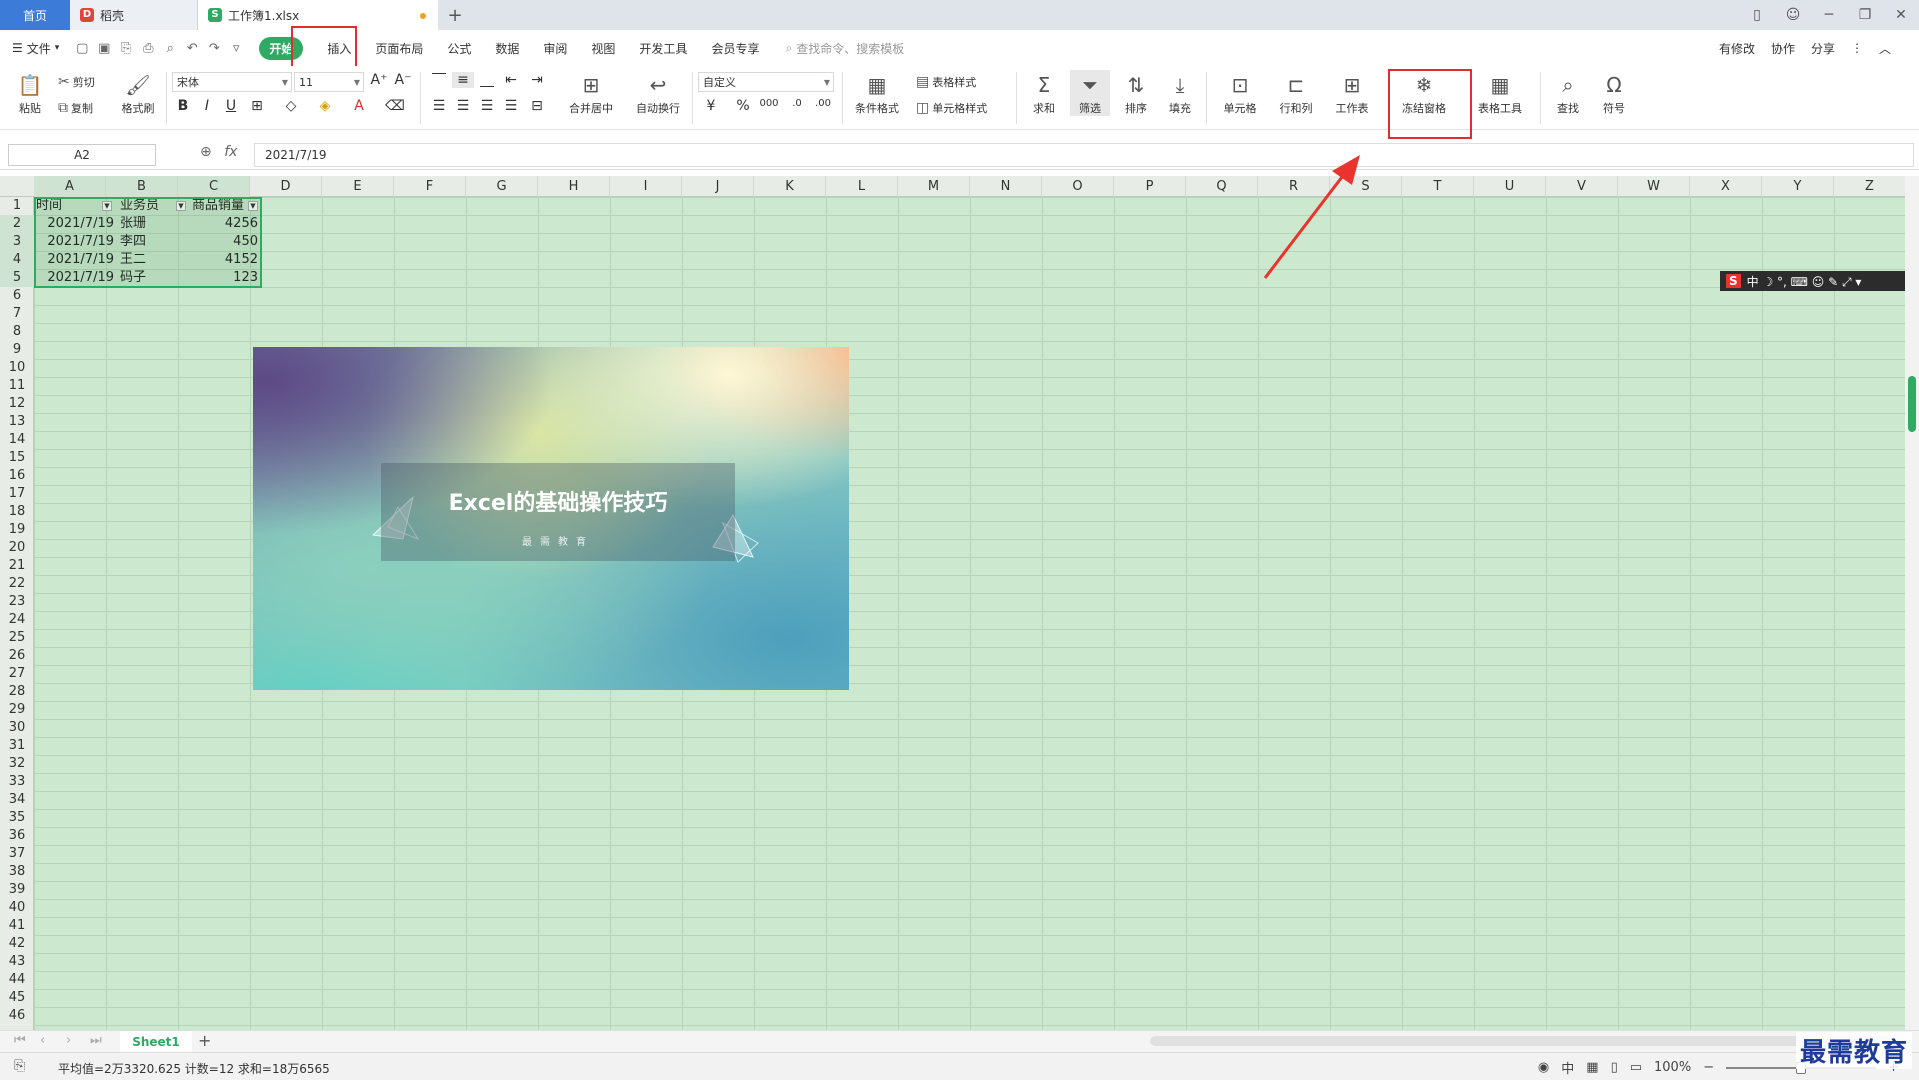 The width and height of the screenshot is (1919, 1080). Describe the element at coordinates (1708, 1067) in the screenshot. I see `zoom-out-icon: −` at that location.